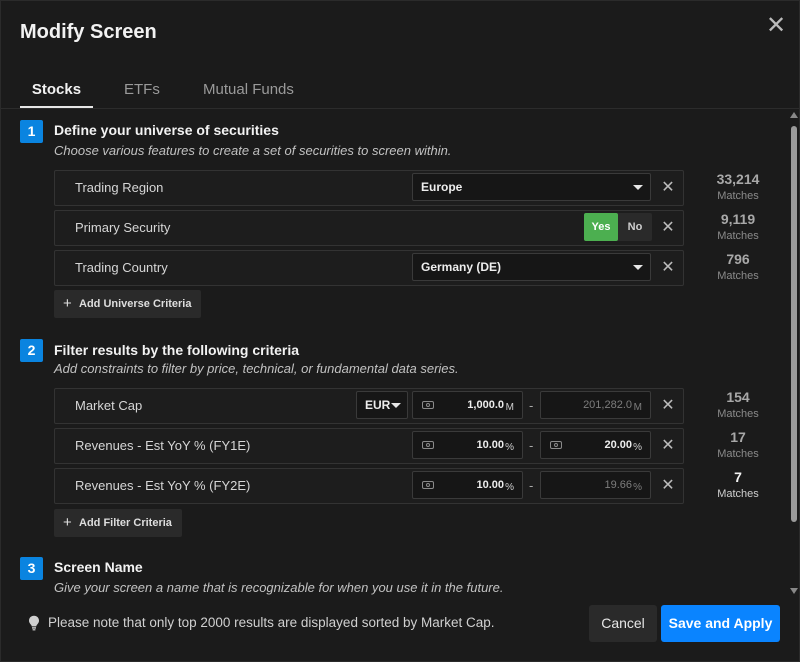 The image size is (800, 662). I want to click on matches-trading-region: 33,214 Matches, so click(738, 187).